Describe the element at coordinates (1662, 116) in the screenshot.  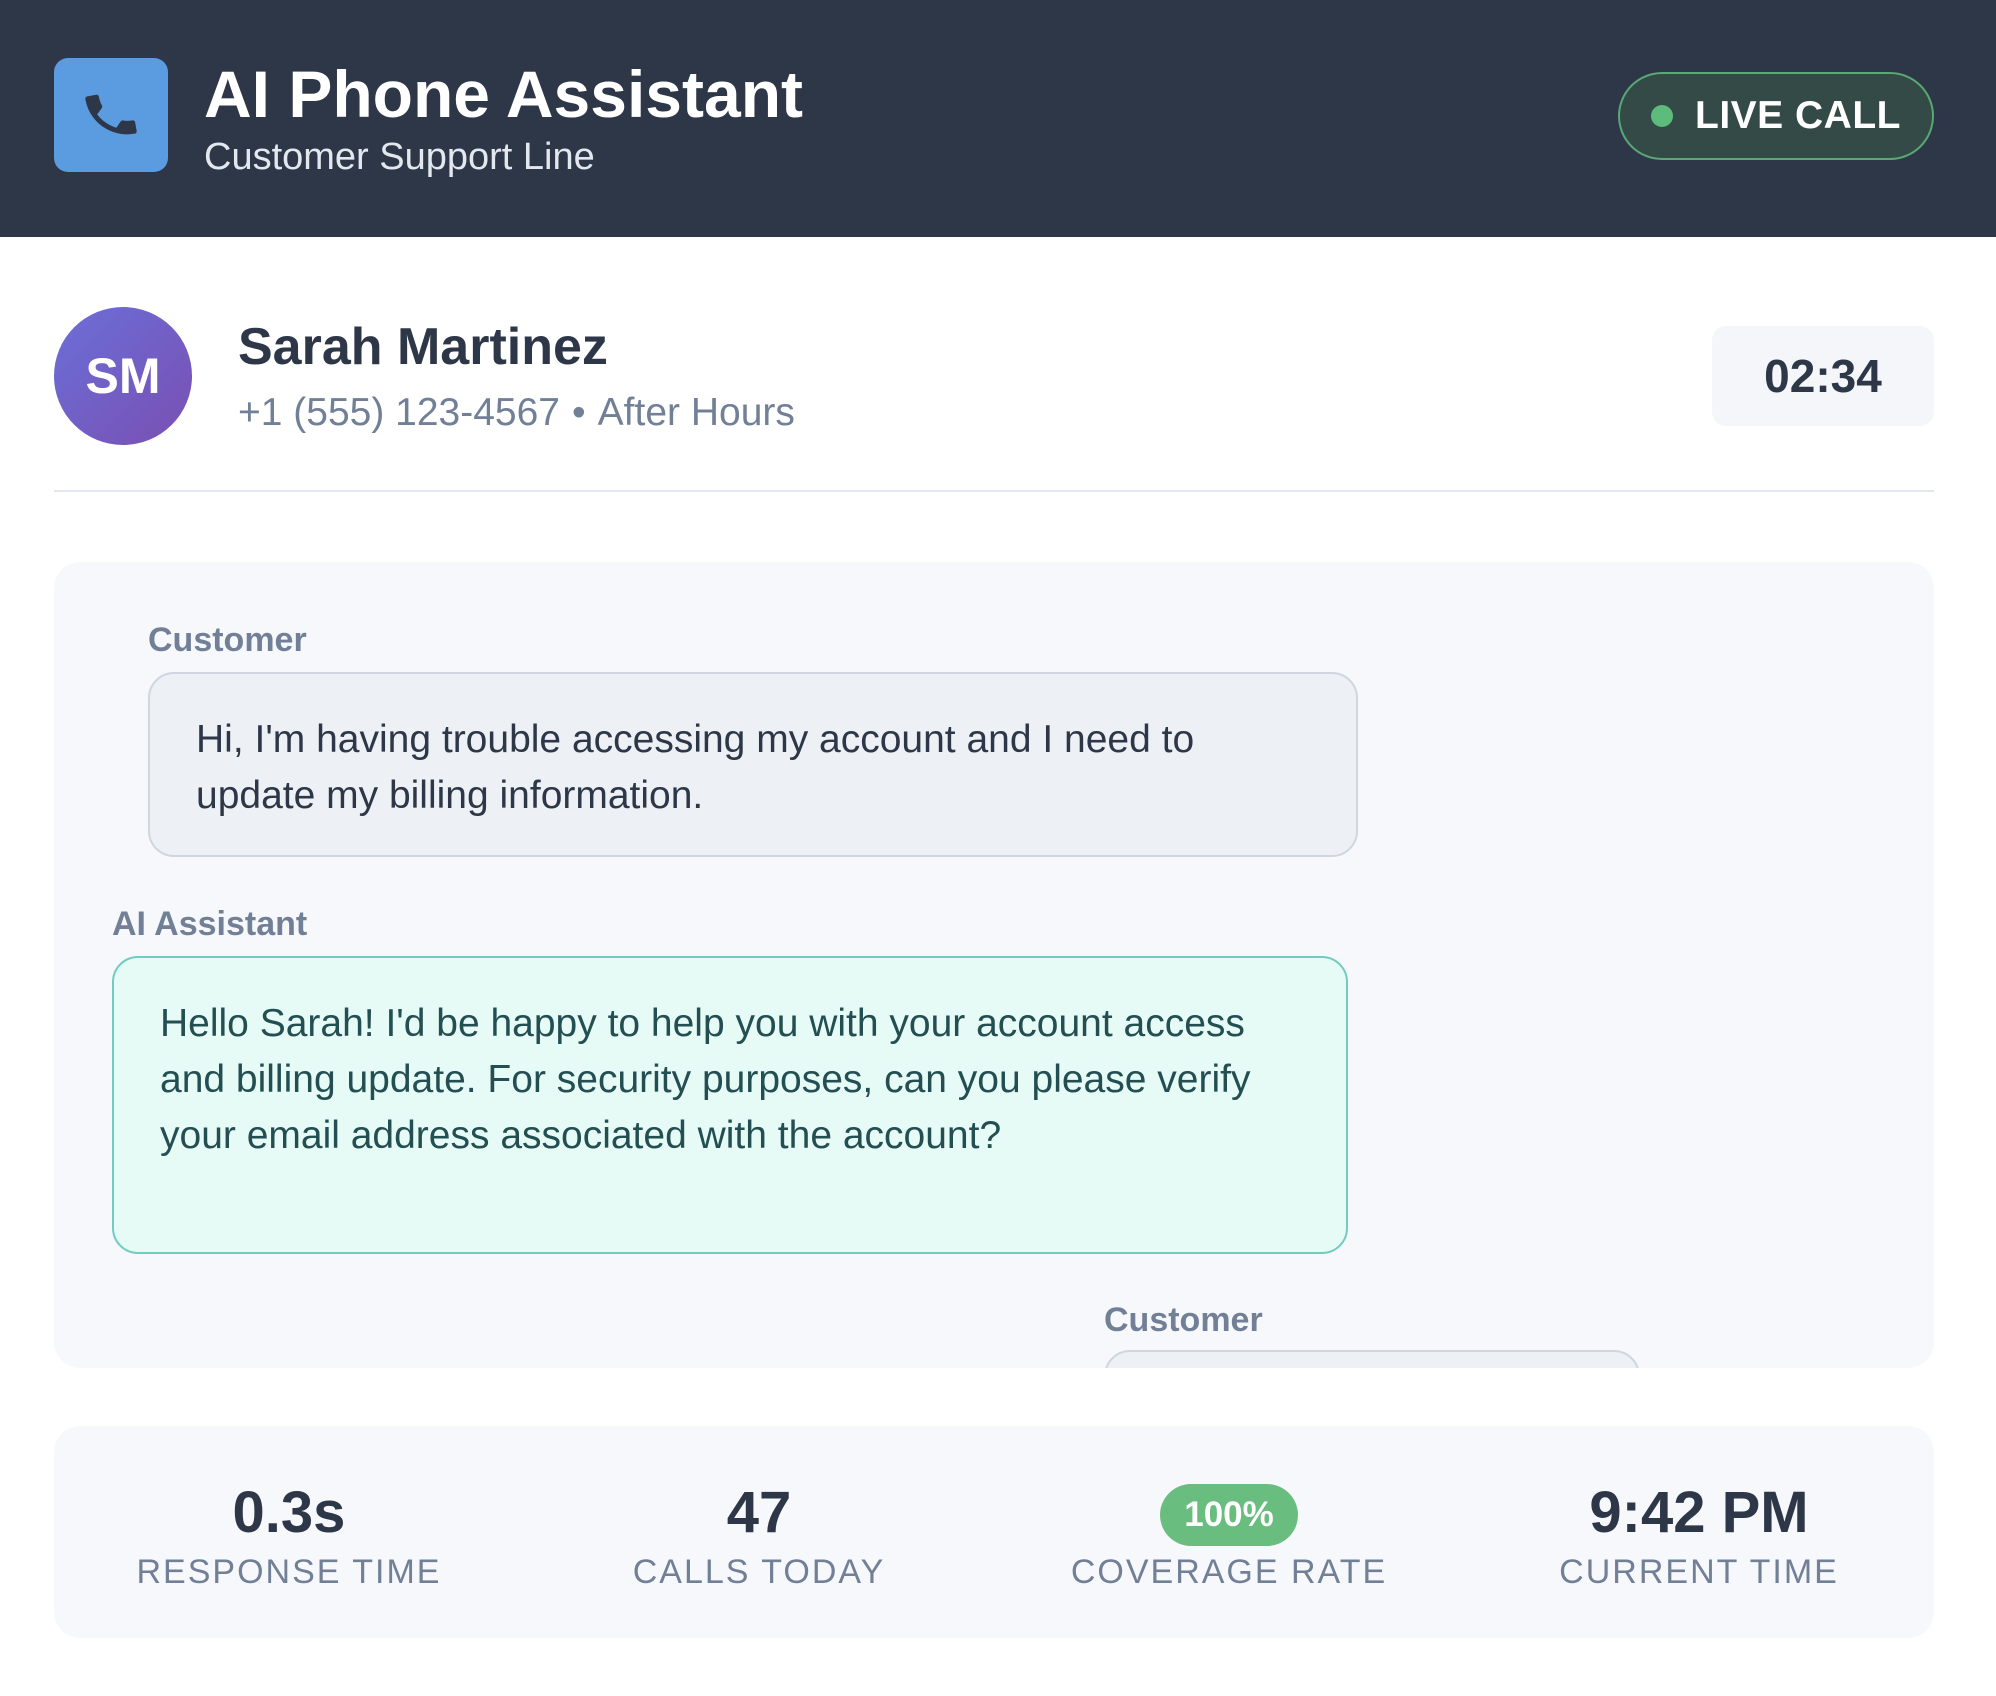
I see `live-status-dot-icon` at that location.